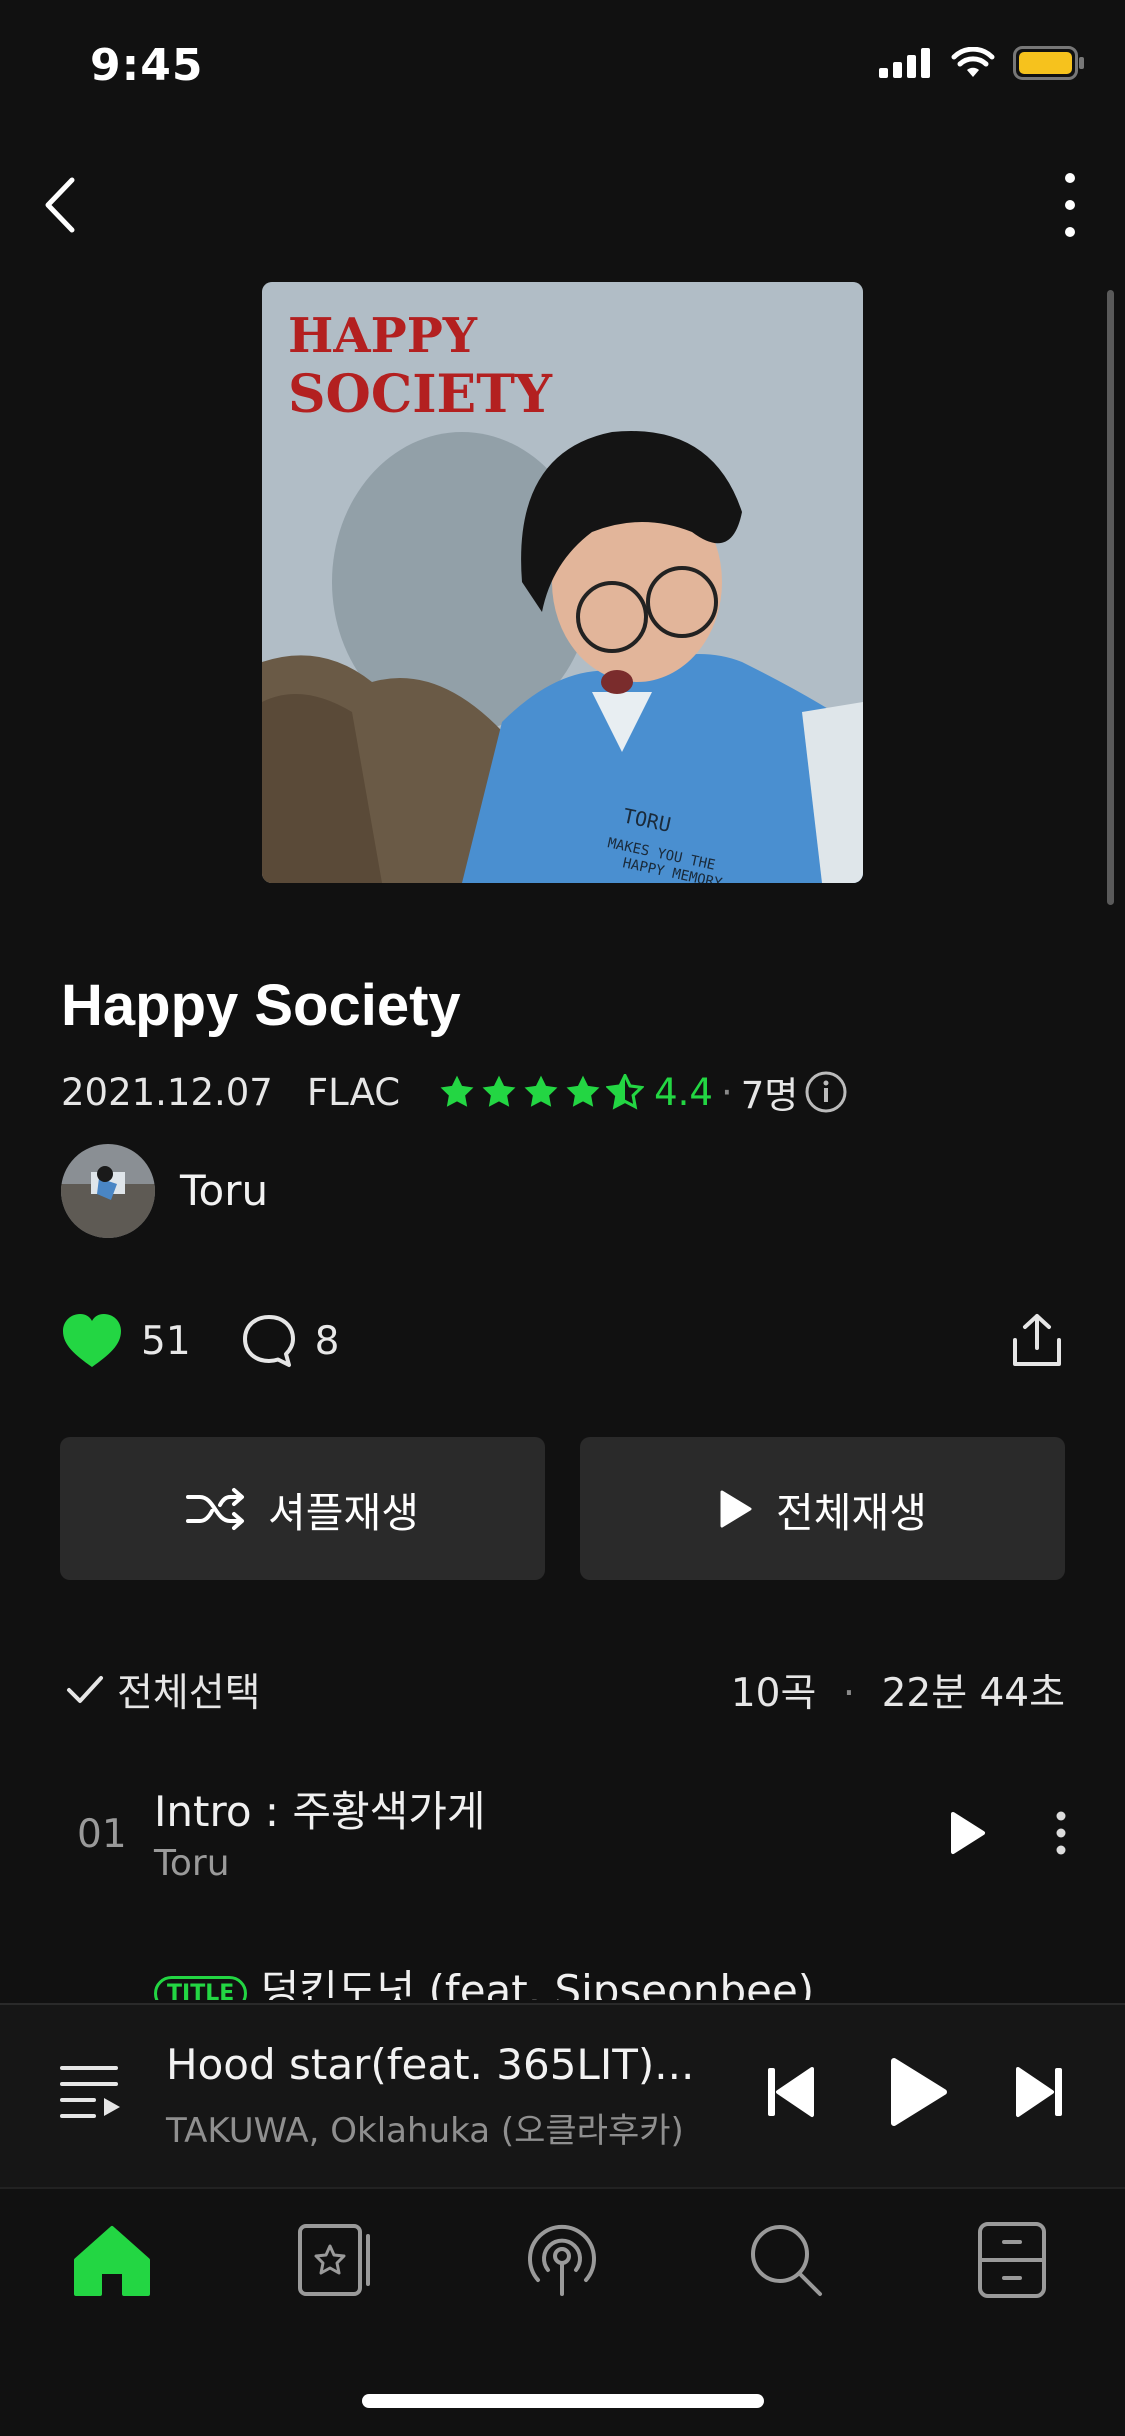 The width and height of the screenshot is (1125, 2436). I want to click on track-title: 덩킨도넛 (feat. Sipseonbee), so click(537, 1983).